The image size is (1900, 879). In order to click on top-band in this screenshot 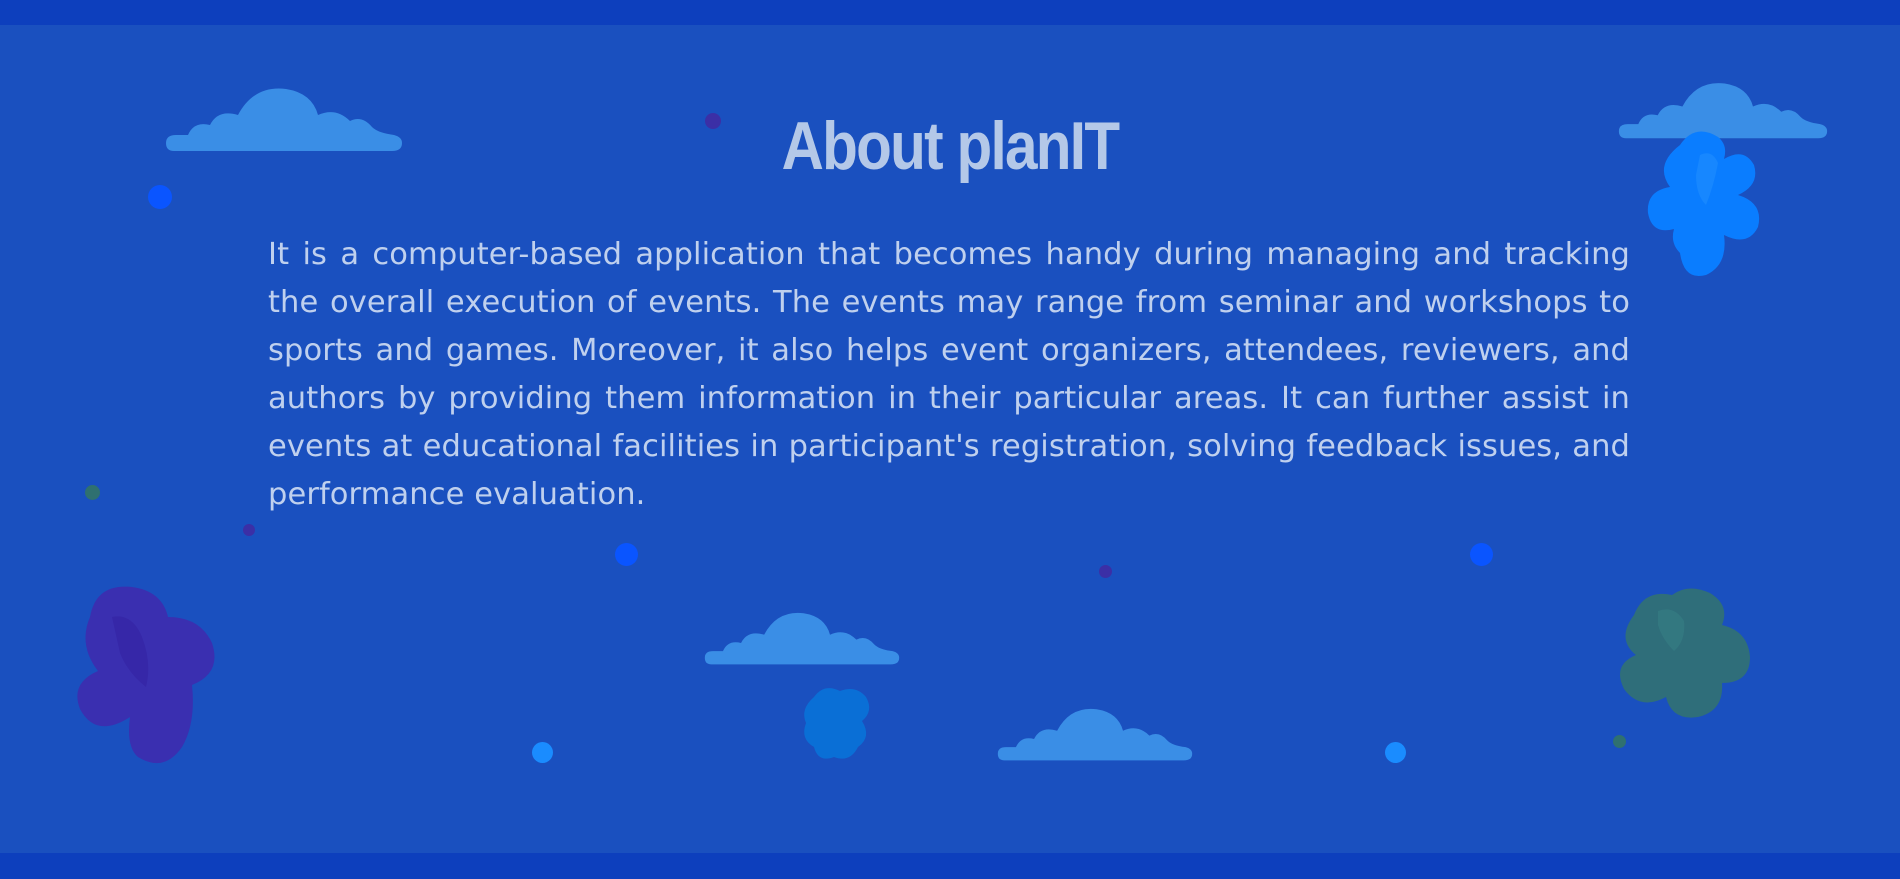, I will do `click(950, 12)`.